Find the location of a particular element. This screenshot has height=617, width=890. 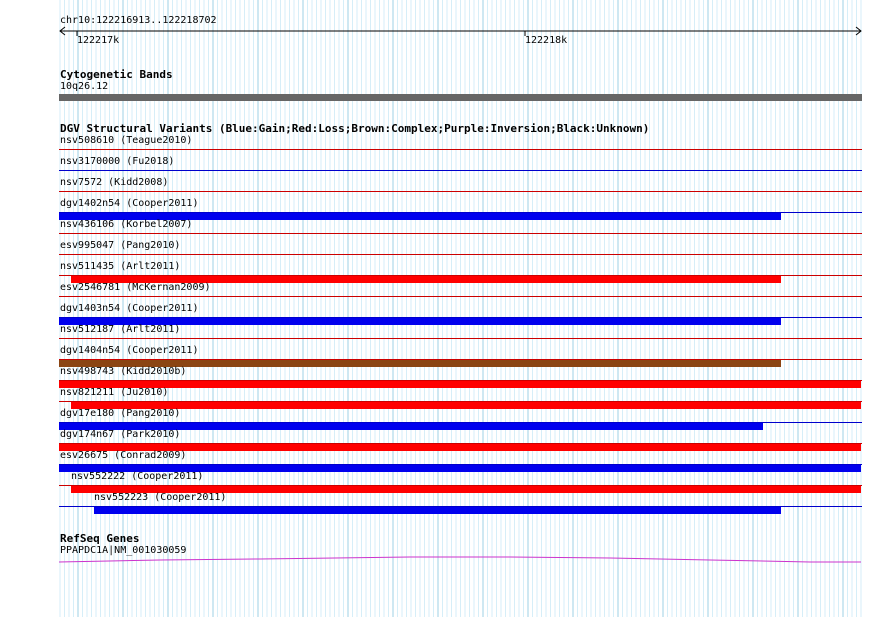

dgv-item-label: dgv17e180 (Pang2010) is located at coordinates (120, 414).